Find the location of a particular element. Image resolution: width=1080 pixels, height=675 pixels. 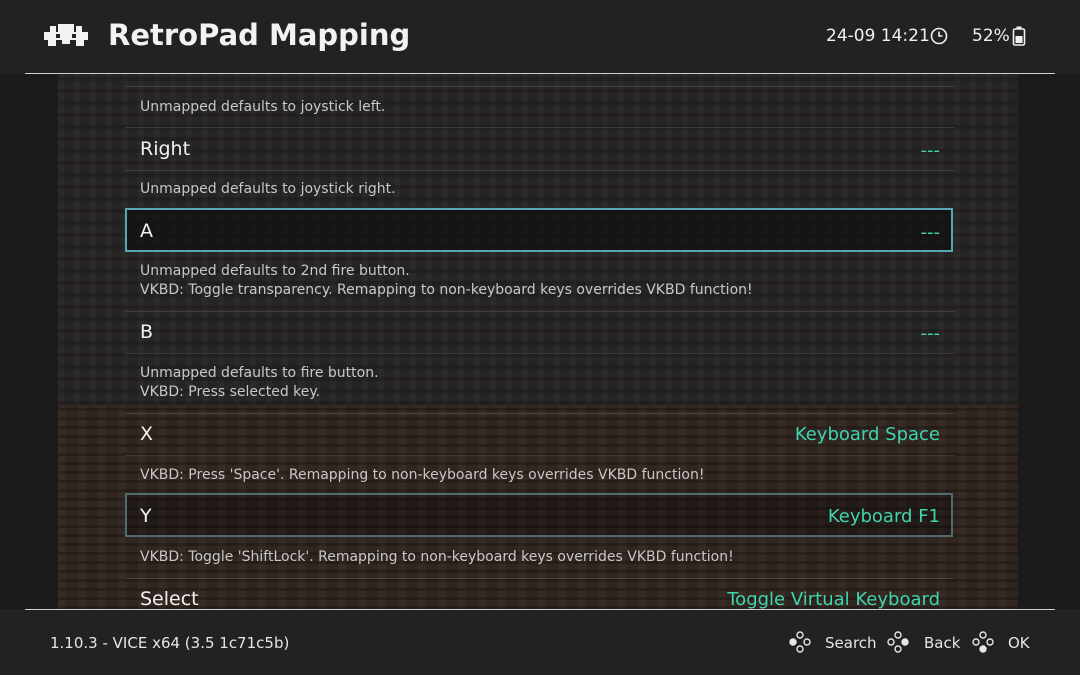

mapping-item-a-value: --- is located at coordinates (931, 232).